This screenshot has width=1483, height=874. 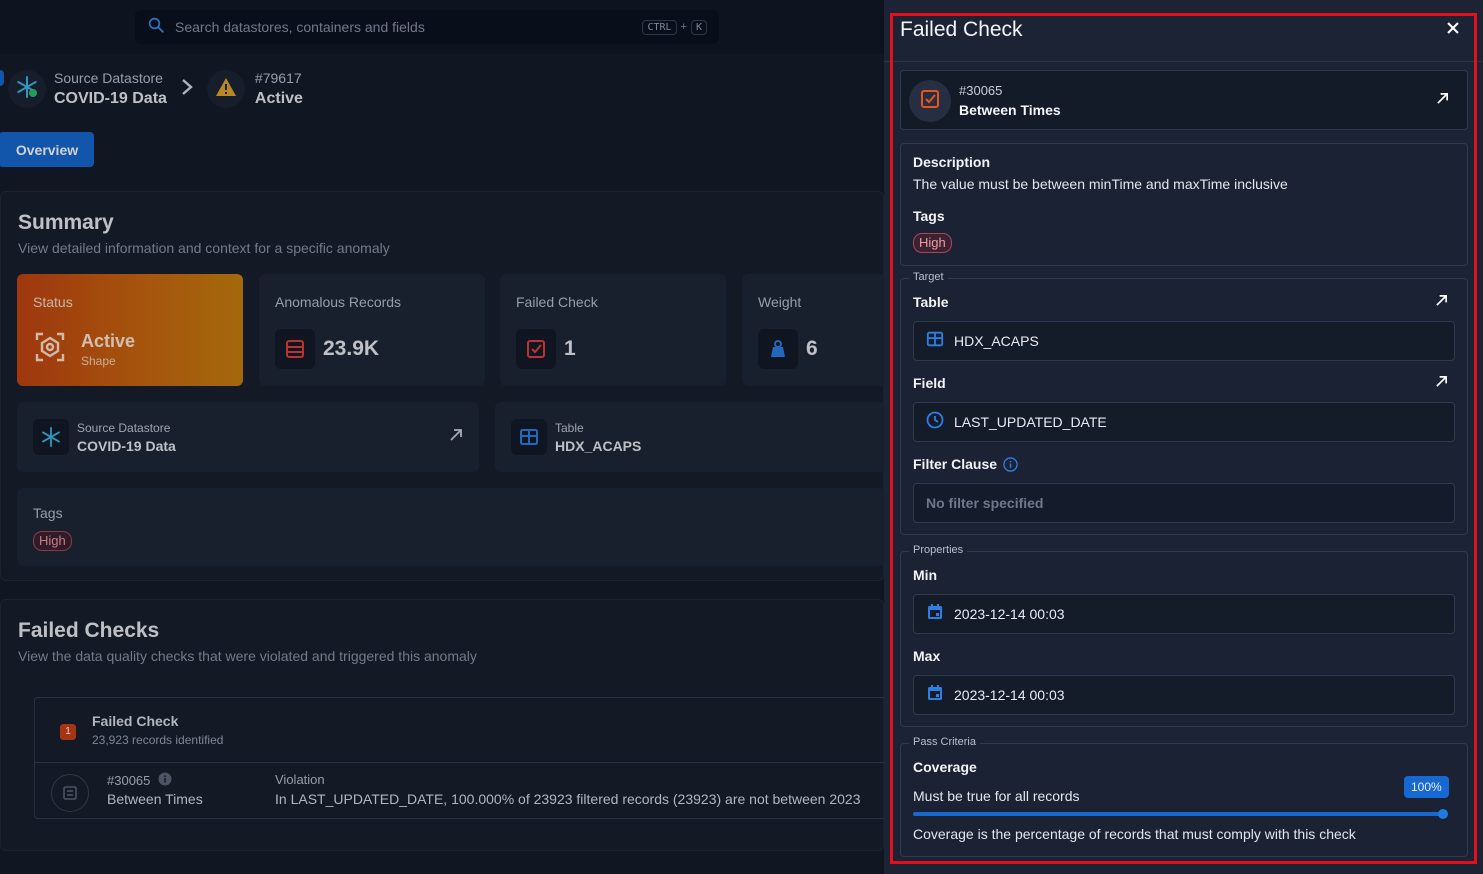 I want to click on shape-icon, so click(x=50, y=349).